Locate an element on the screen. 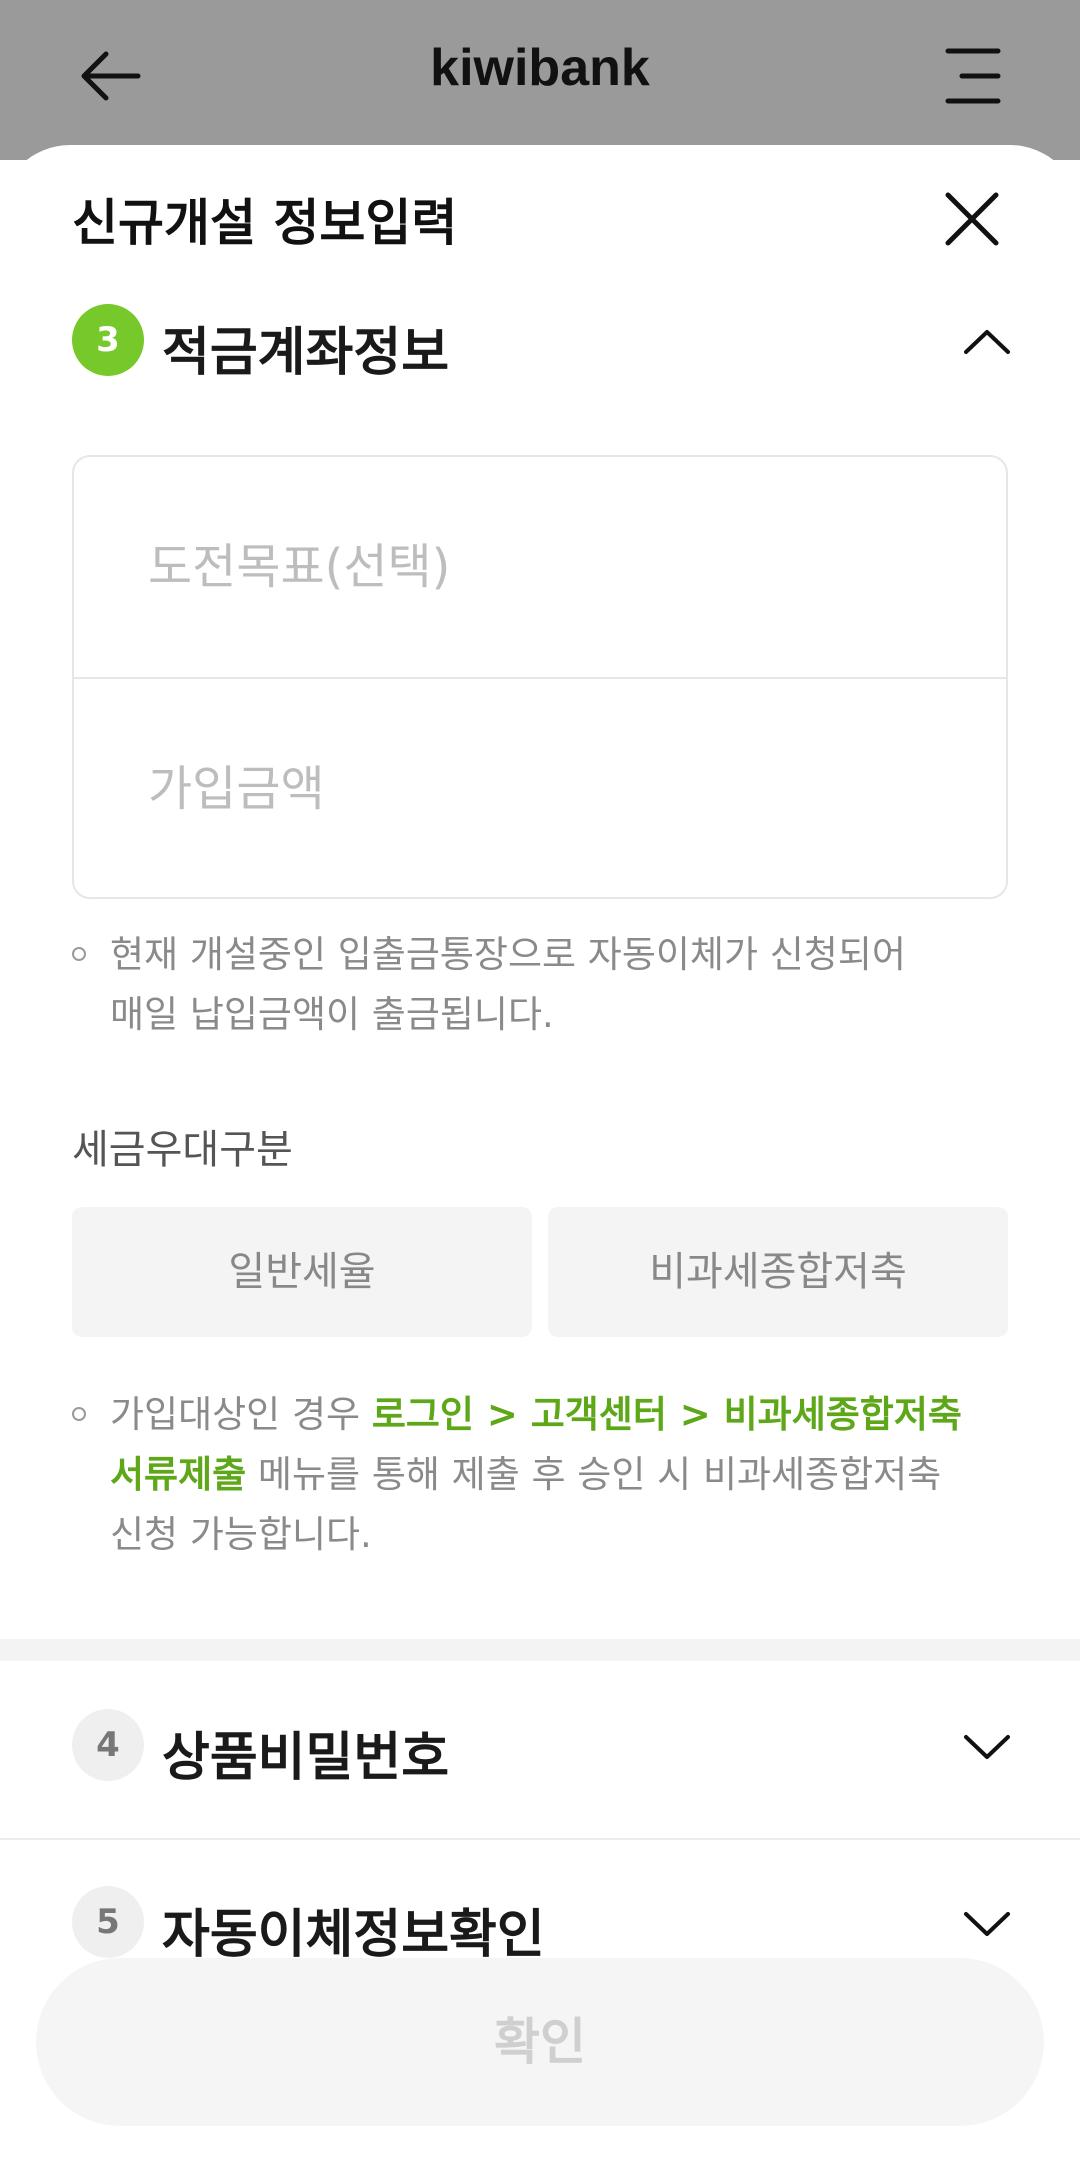  notice-line-2: 매일 납입금액이 출금됩니다. is located at coordinates (332, 1014).